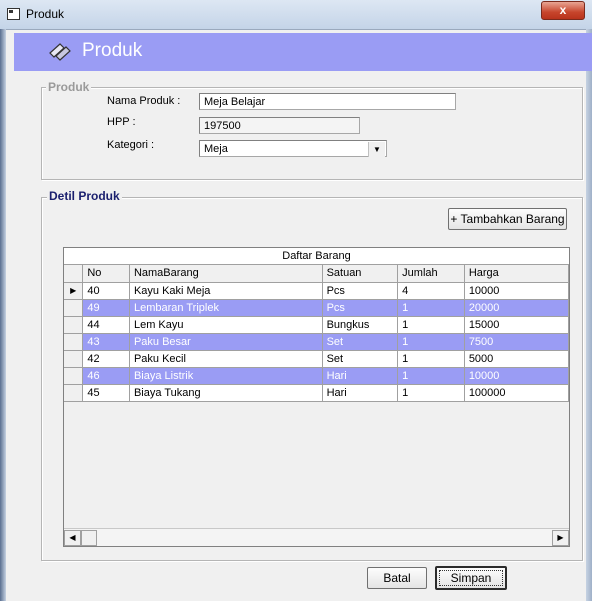 The width and height of the screenshot is (592, 601). What do you see at coordinates (560, 538) in the screenshot?
I see `scroll-right-icon: ▶` at bounding box center [560, 538].